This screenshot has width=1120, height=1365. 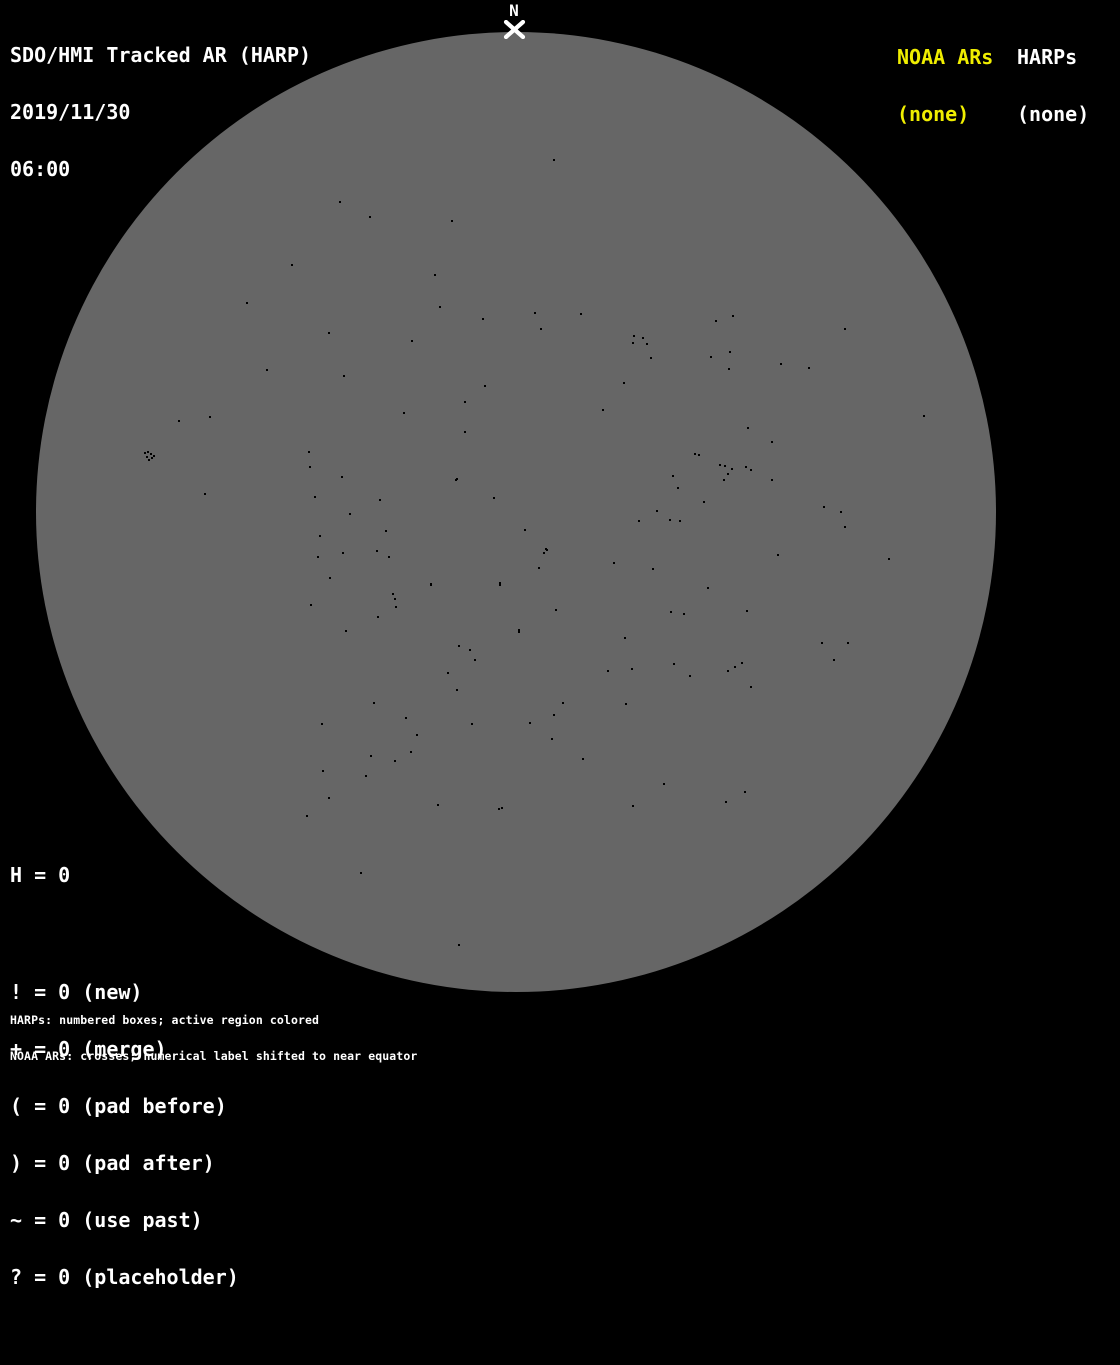 I want to click on noaa-ars-label: NOAA ARs, so click(x=945, y=57).